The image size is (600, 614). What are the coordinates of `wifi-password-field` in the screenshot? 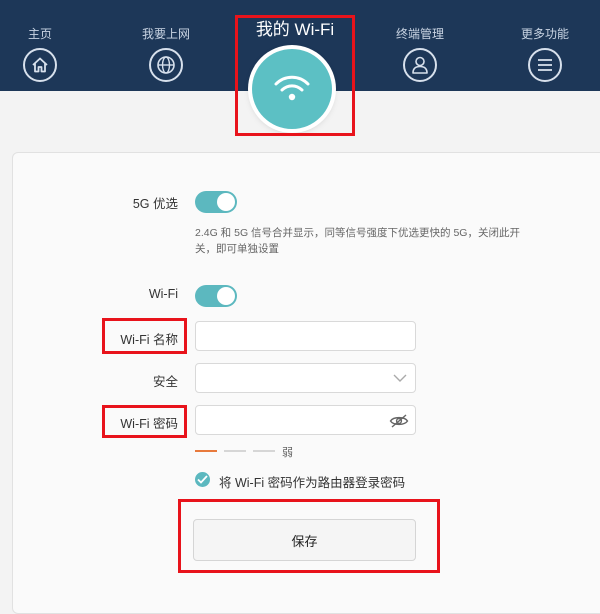 It's located at (305, 420).